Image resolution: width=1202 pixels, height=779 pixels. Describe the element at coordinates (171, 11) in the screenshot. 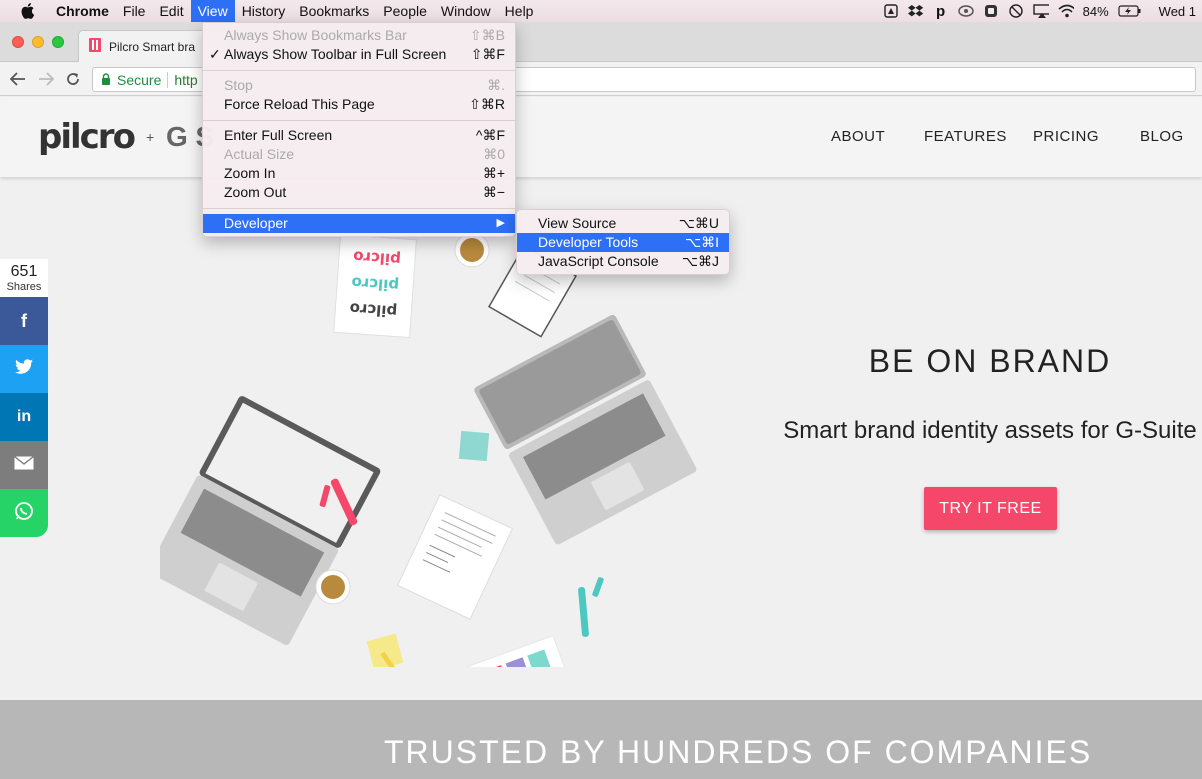

I see `menu-edit: Edit` at that location.